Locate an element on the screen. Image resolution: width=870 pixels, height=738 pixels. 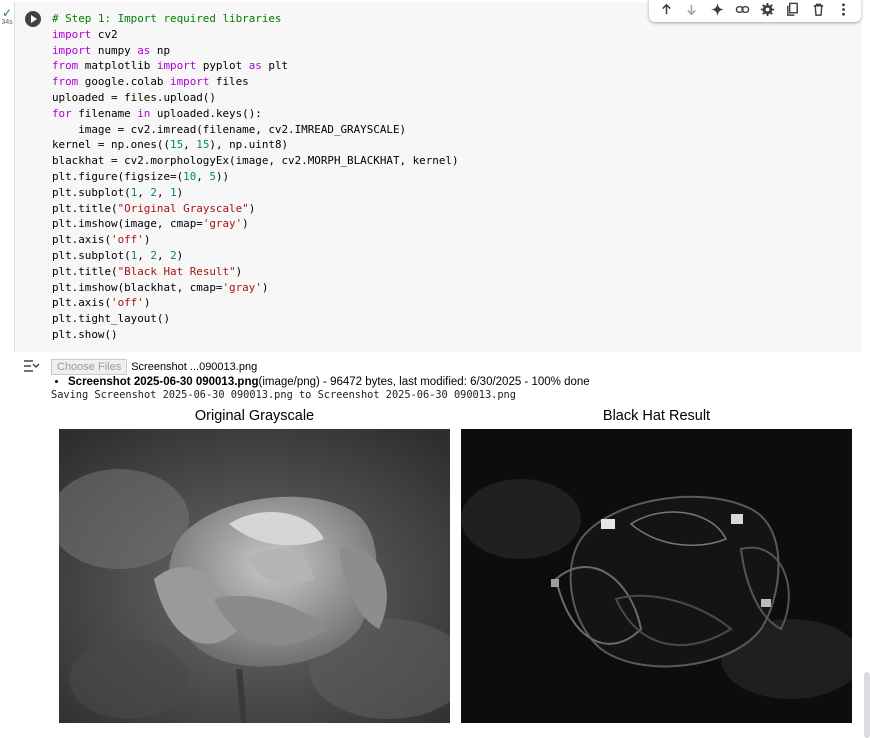
code-line: plt.tight_layout() is located at coordinates (111, 318).